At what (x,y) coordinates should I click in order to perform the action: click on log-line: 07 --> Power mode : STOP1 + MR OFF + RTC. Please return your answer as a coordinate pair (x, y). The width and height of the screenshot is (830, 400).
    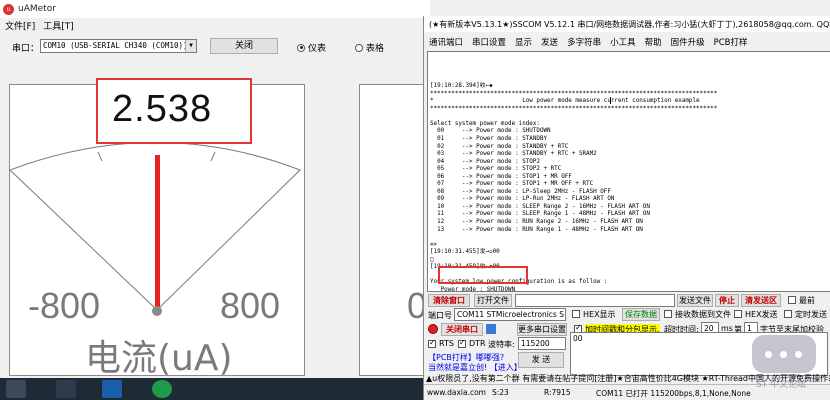
    Looking at the image, I should click on (512, 184).